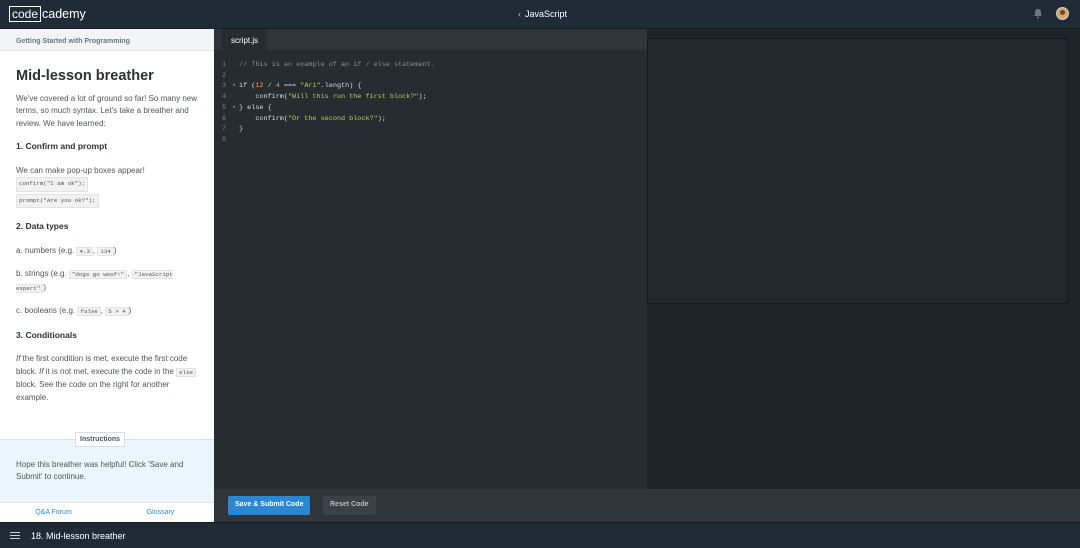  I want to click on code-token: {, so click(267, 107).